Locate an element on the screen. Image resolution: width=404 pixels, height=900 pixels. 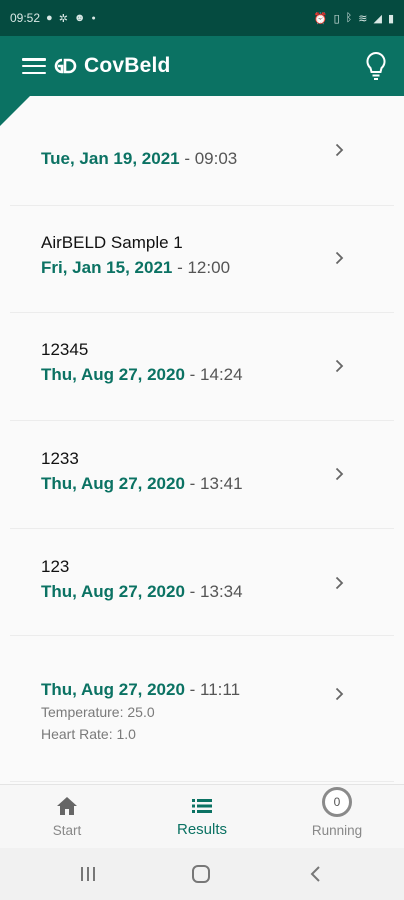
menu-icon is located at coordinates (34, 66).